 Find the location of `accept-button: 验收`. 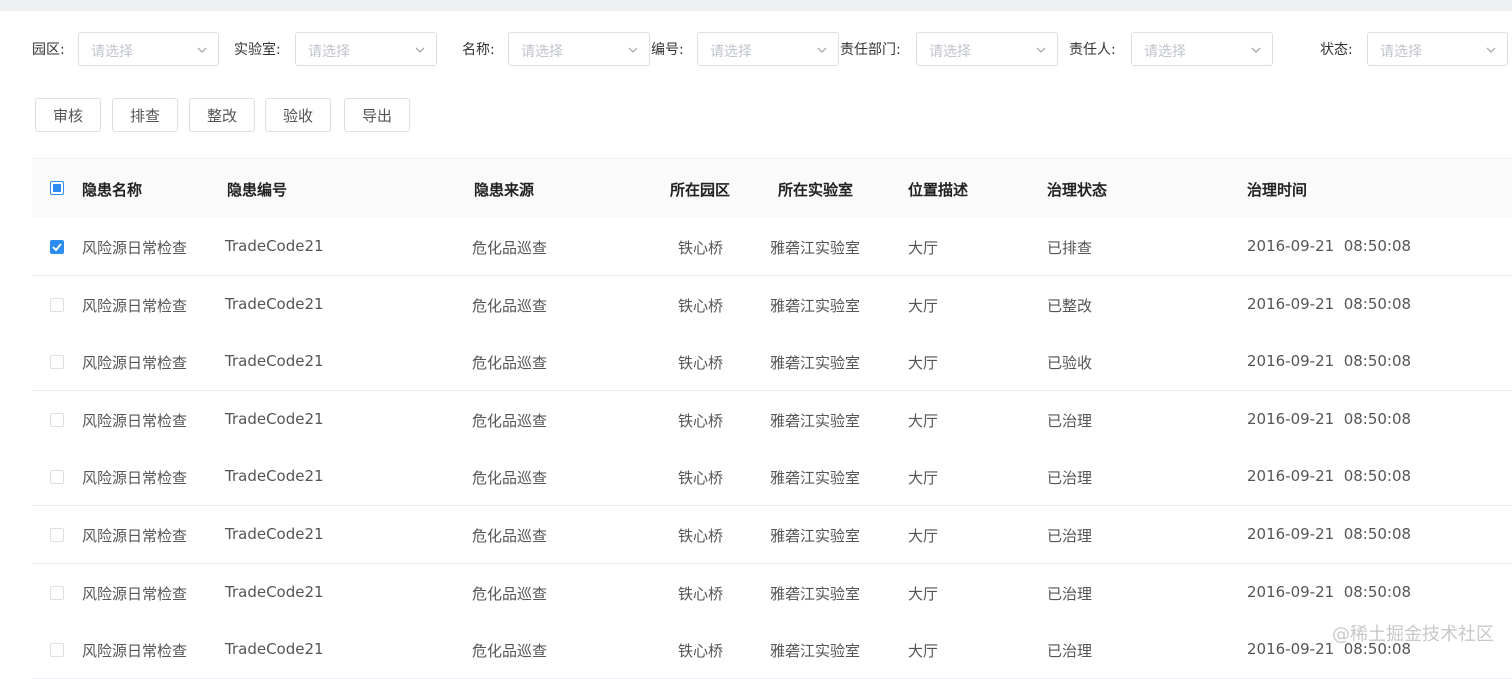

accept-button: 验收 is located at coordinates (298, 115).